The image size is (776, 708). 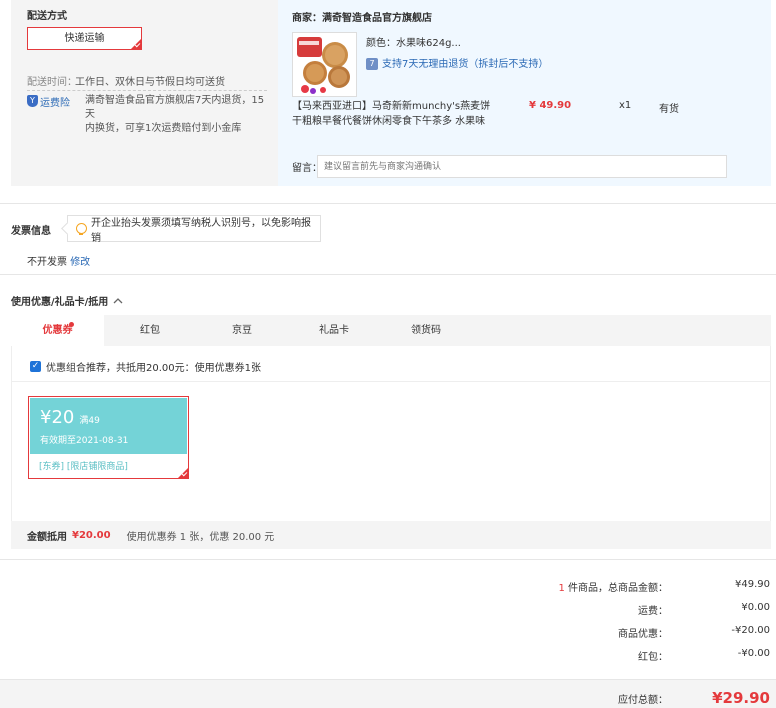 I want to click on payable-amount: ¥29.90, so click(x=741, y=698).